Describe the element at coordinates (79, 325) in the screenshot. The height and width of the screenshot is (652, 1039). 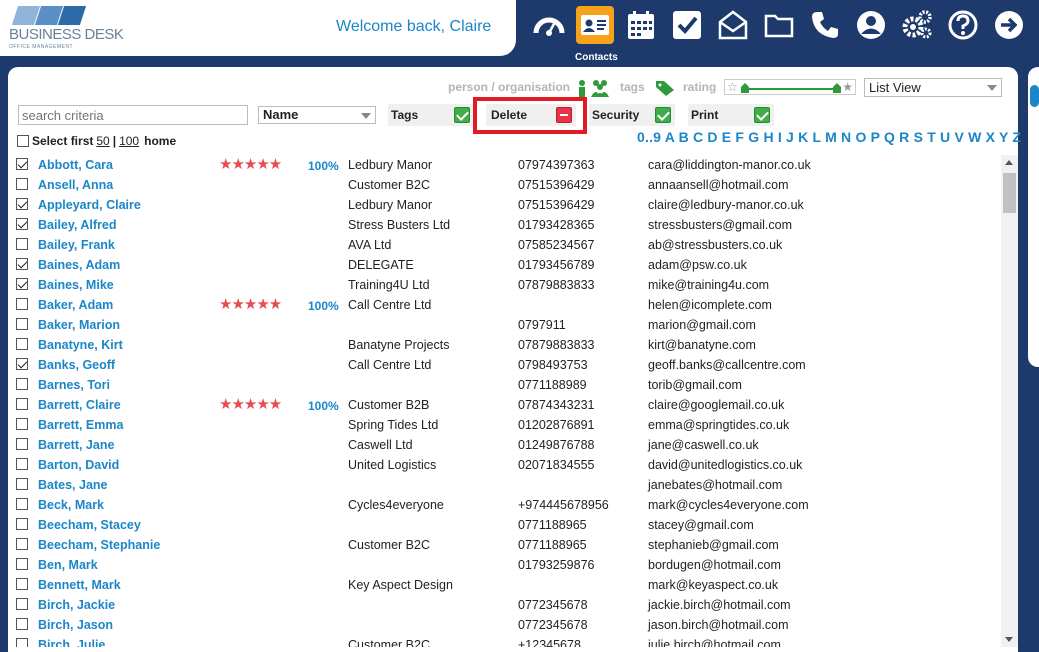
I see `contact-name: Baker, Marion` at that location.